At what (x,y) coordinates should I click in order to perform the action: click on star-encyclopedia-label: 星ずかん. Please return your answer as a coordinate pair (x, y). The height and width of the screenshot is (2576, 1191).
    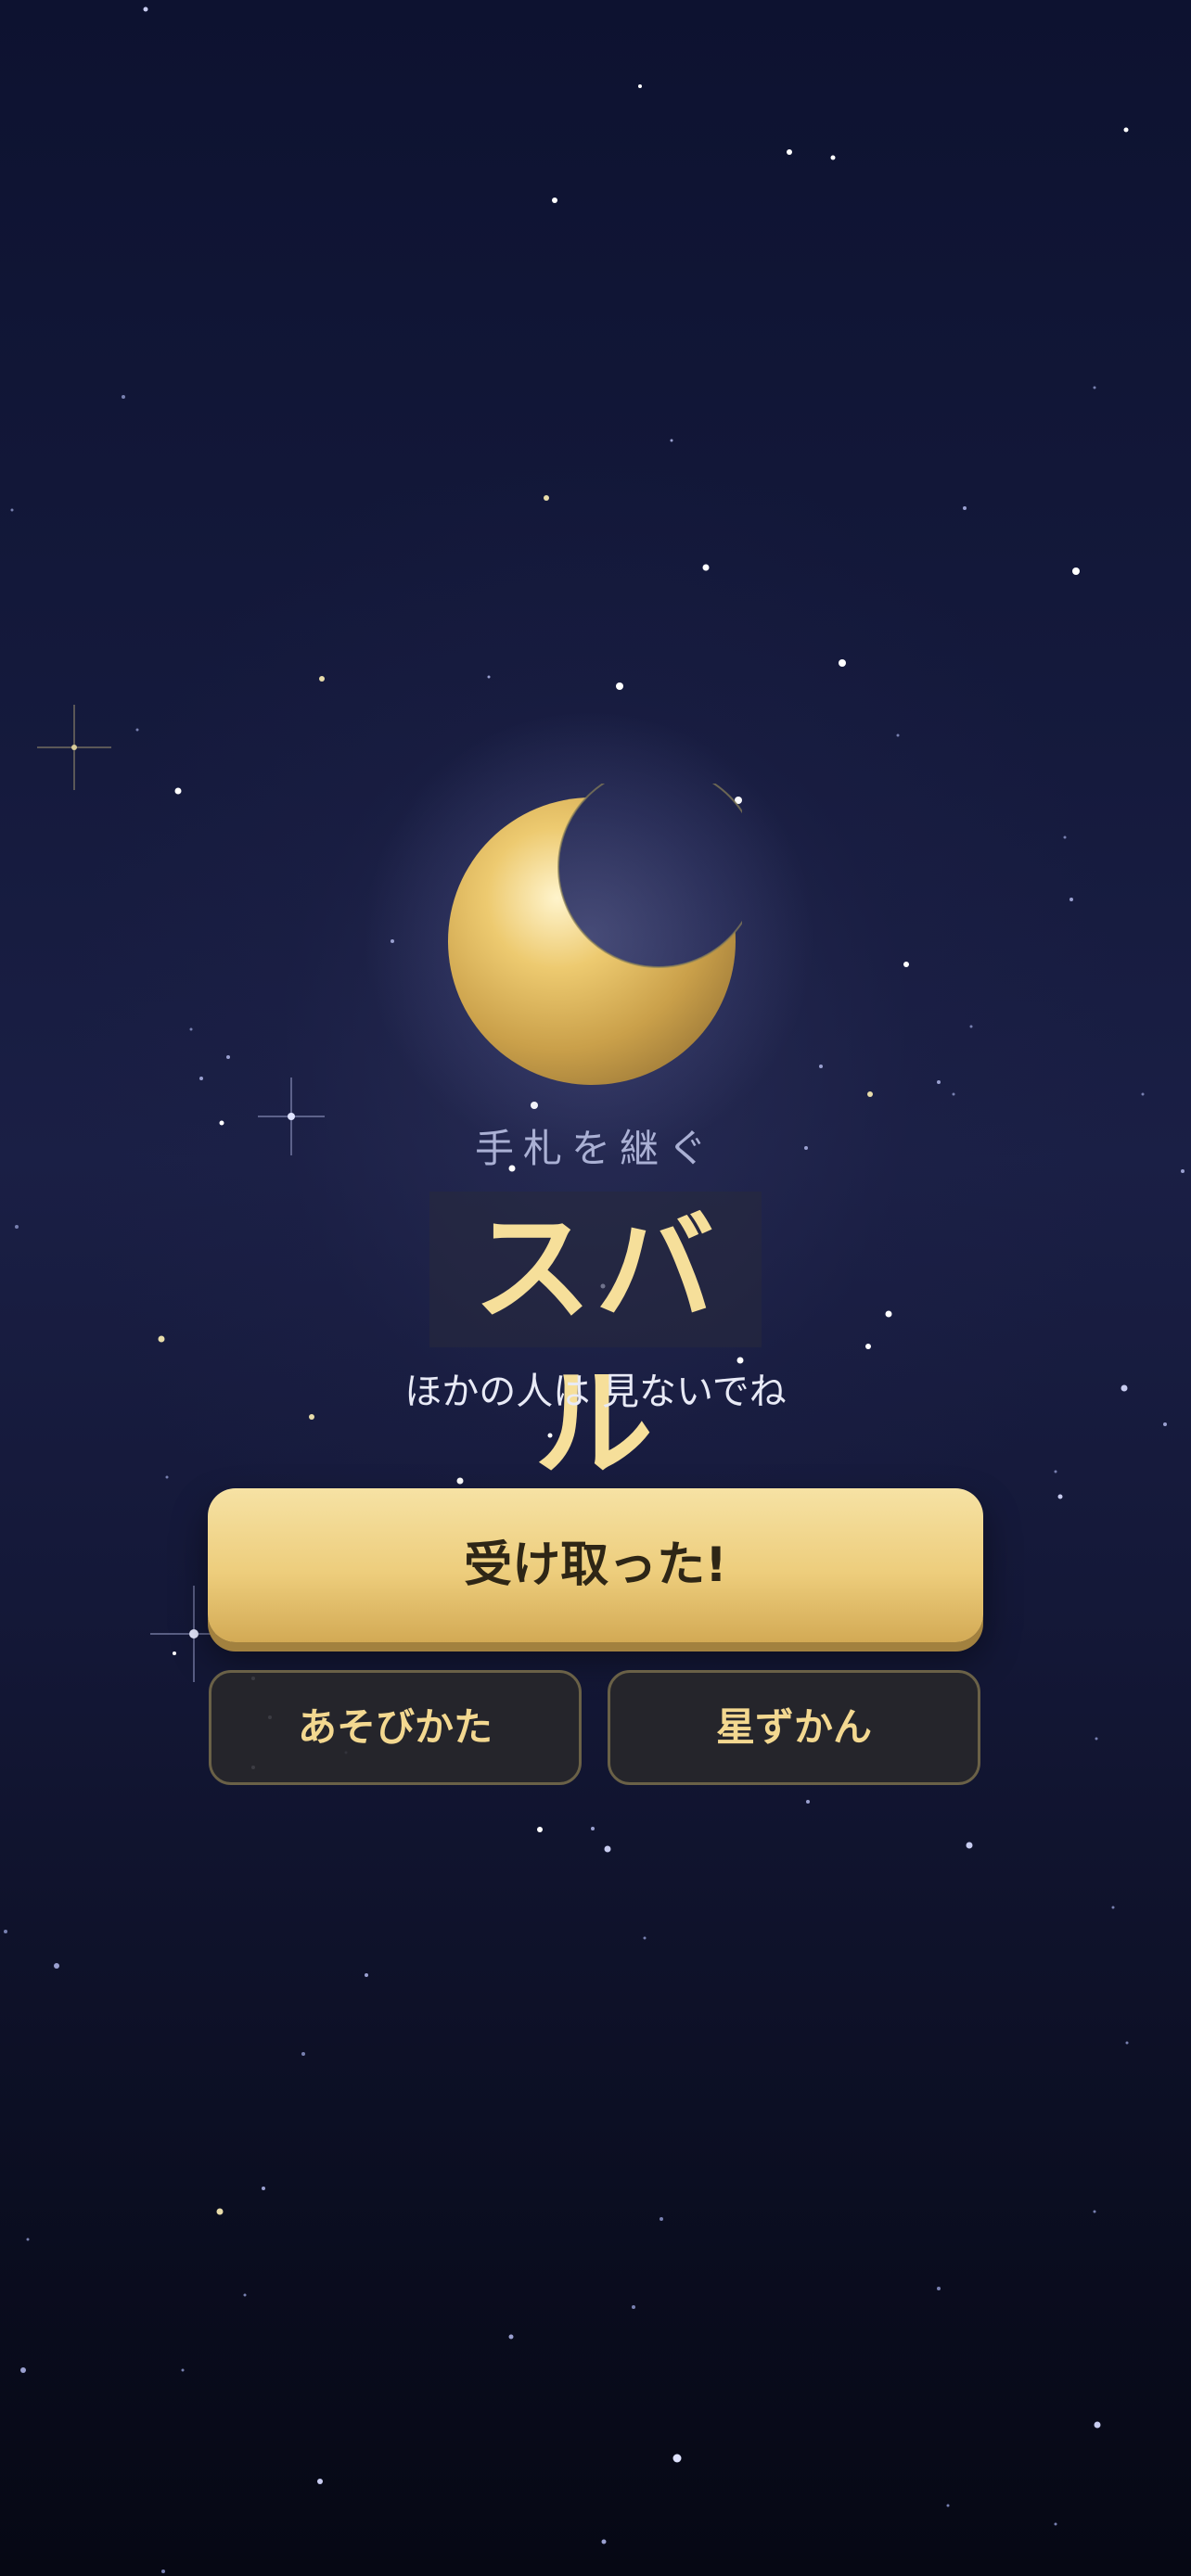
    Looking at the image, I should click on (793, 1727).